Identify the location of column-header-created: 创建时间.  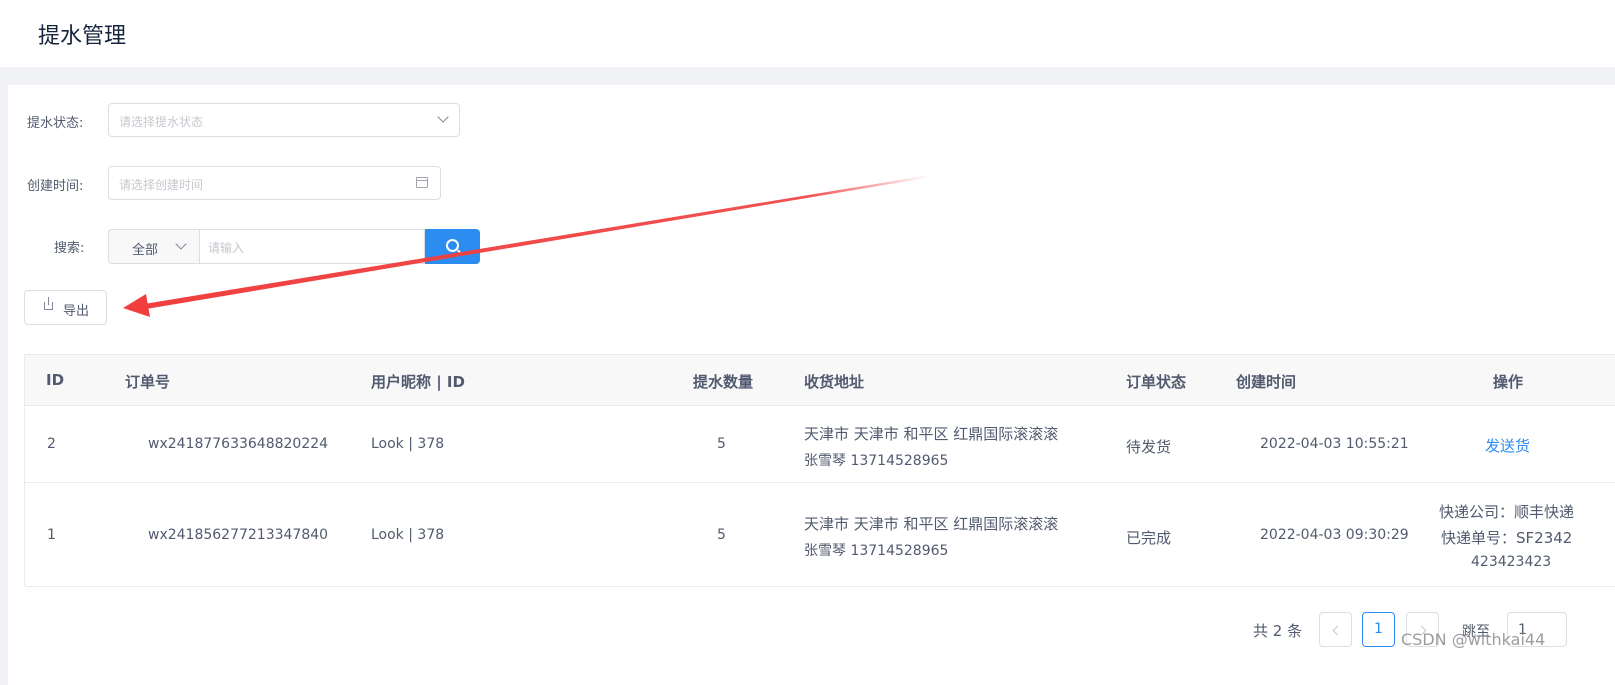
(1266, 382).